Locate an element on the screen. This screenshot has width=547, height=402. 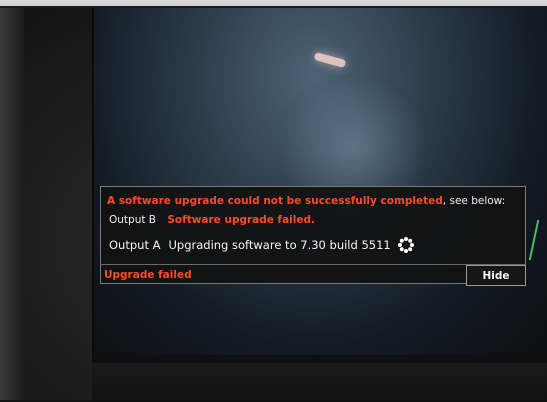
status-bar: Upgrade failed Hide is located at coordinates (313, 275).